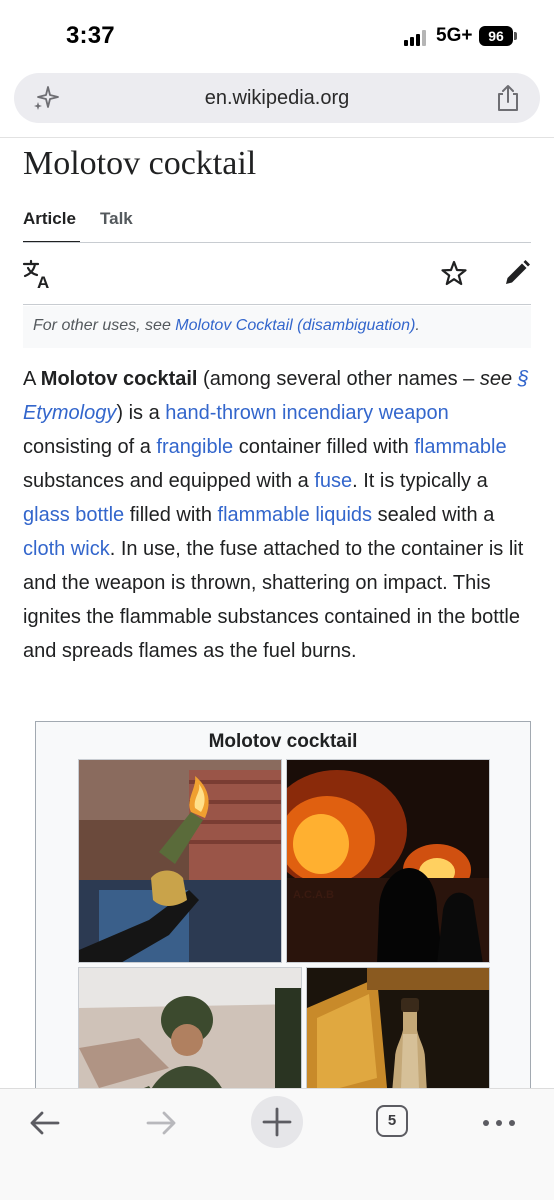 This screenshot has width=554, height=1200. I want to click on browser-toolbar: 5, so click(277, 1144).